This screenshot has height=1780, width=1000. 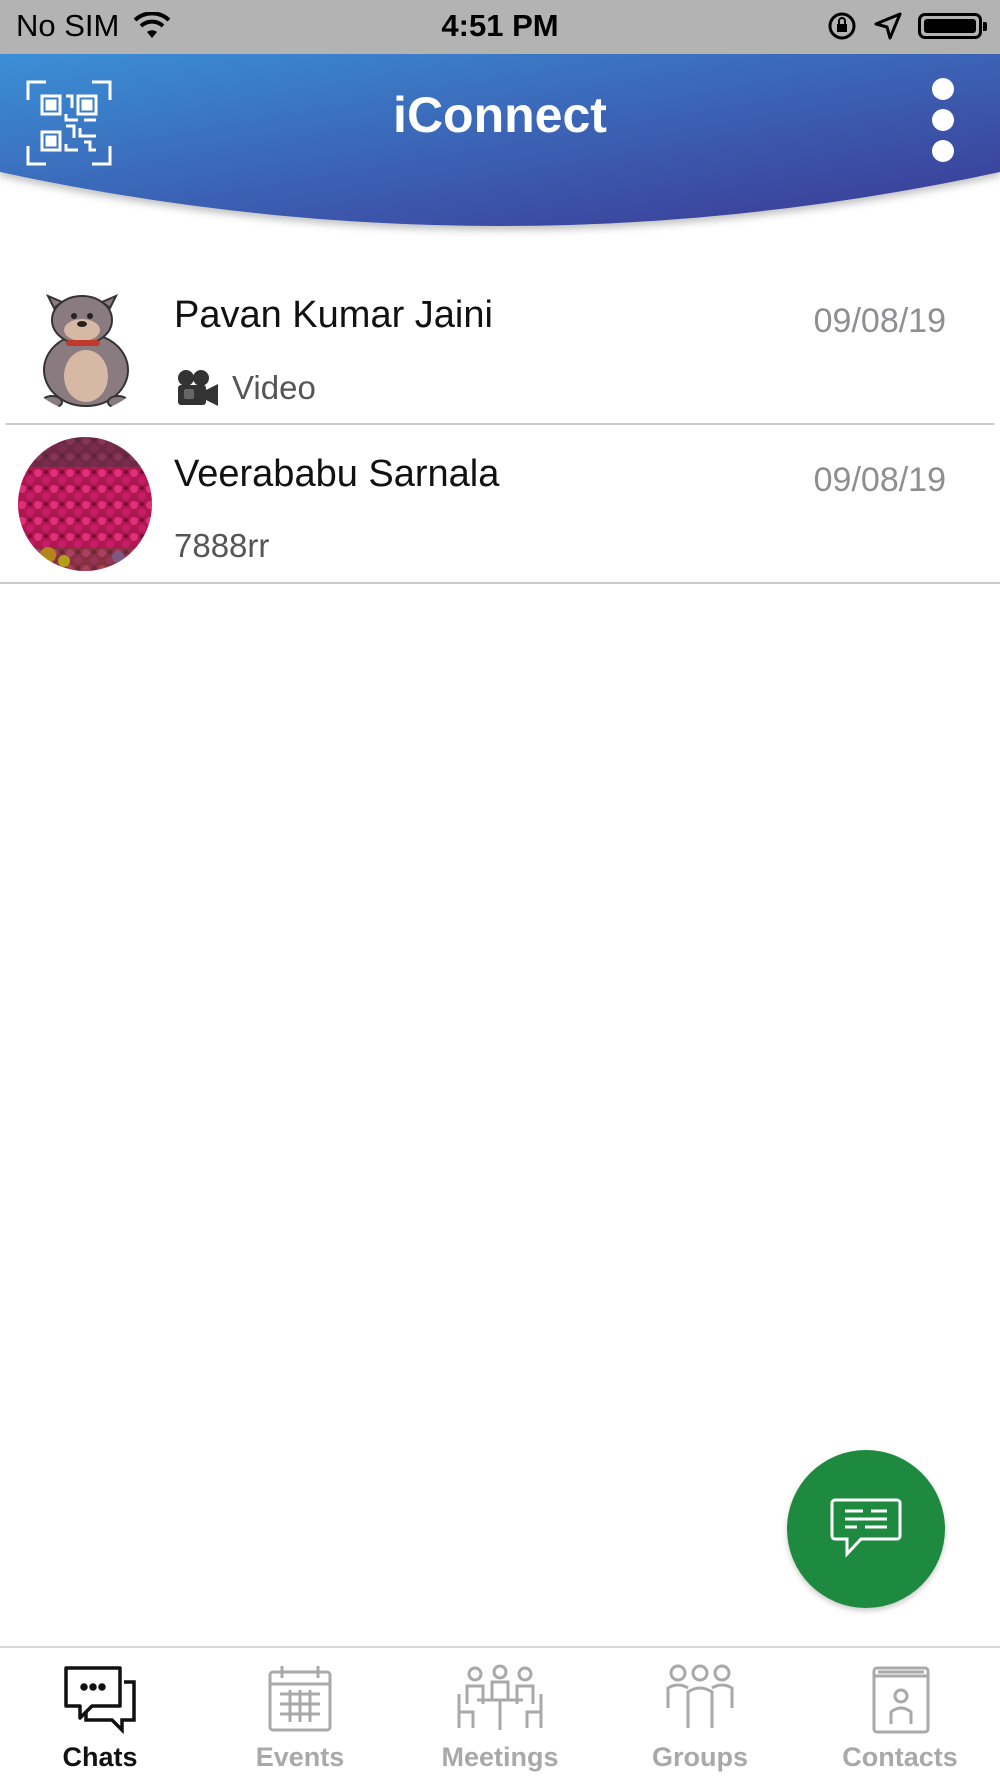 I want to click on contact-name: Pavan Kumar Jaini, so click(x=333, y=315).